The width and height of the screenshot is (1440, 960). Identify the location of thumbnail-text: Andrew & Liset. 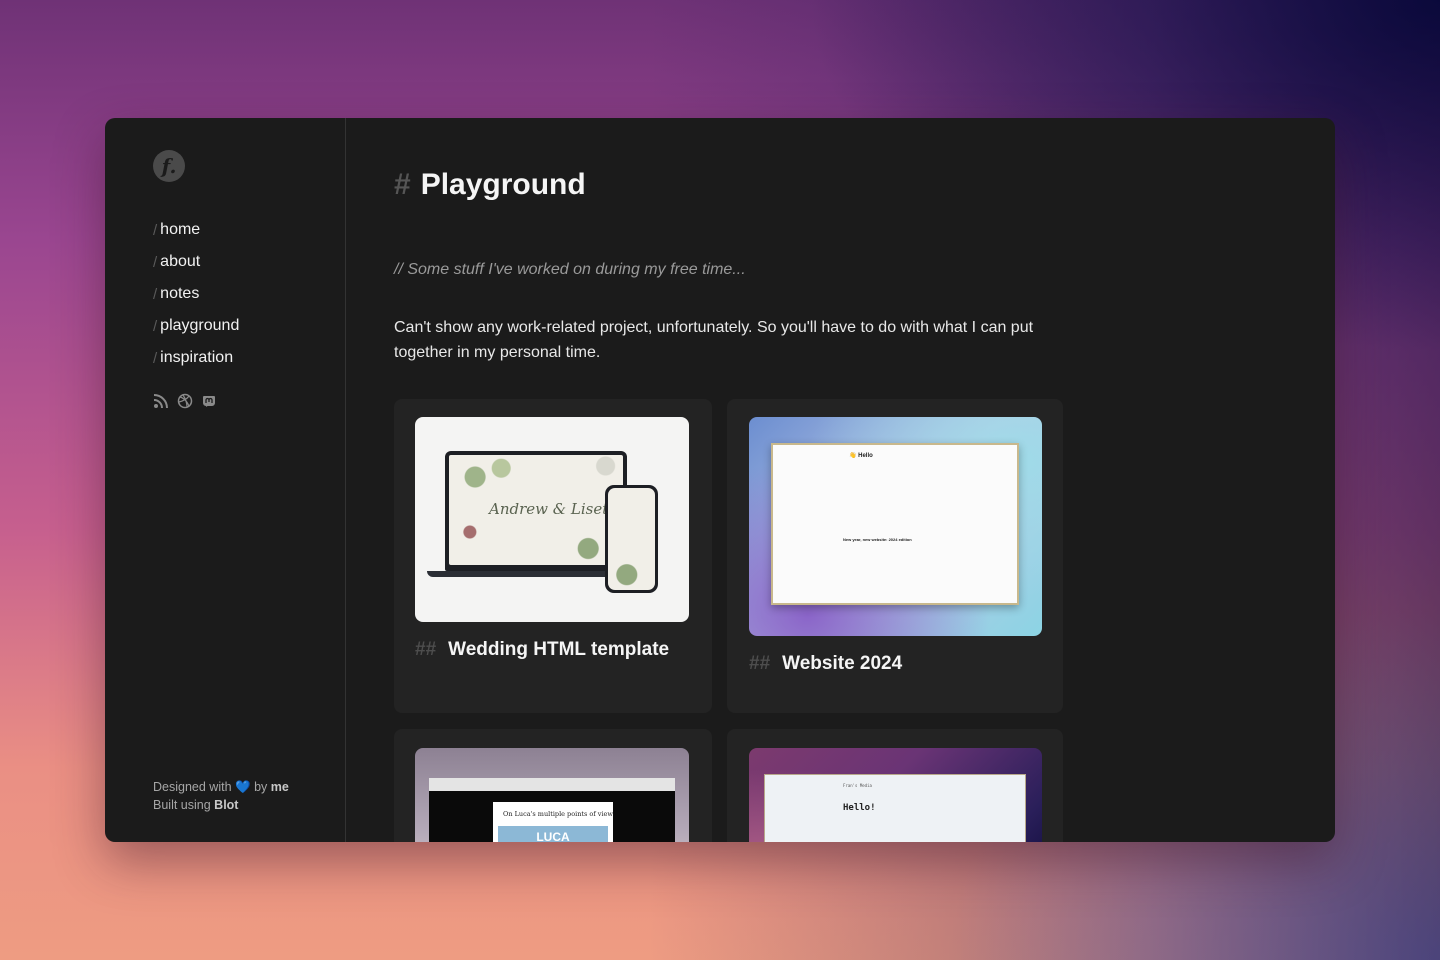
(549, 509).